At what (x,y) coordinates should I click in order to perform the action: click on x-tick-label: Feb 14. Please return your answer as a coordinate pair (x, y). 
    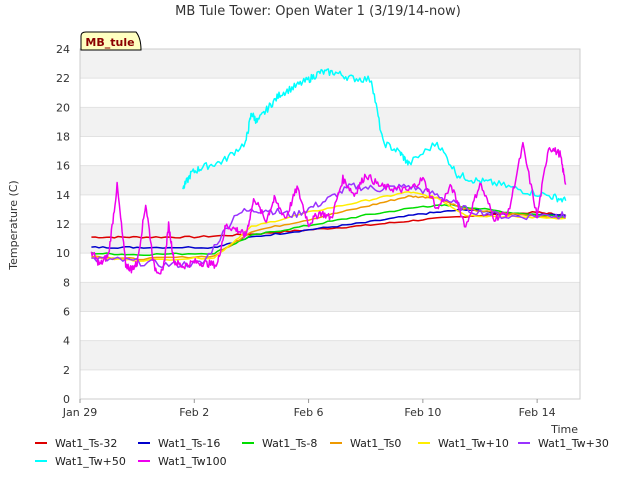
    Looking at the image, I should click on (537, 412).